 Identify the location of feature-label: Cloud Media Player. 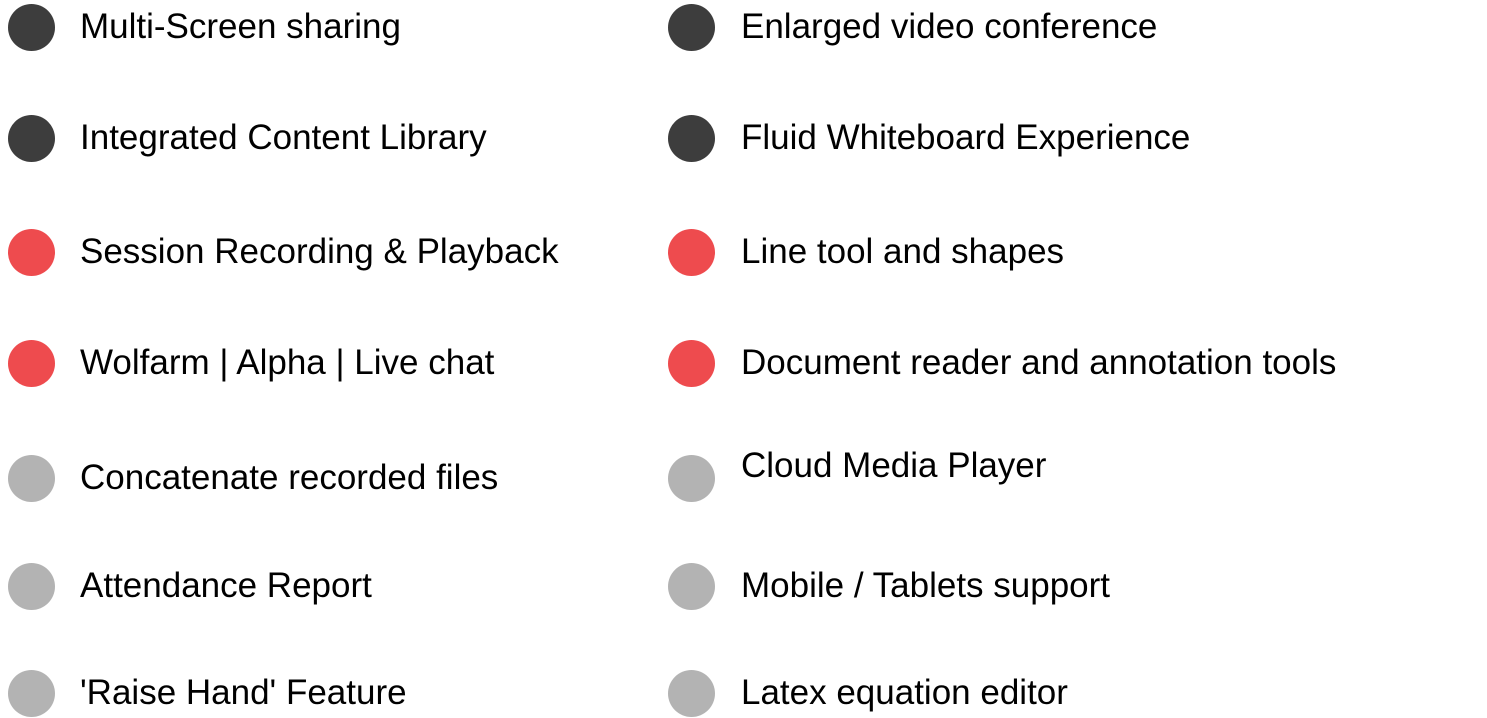
(894, 465).